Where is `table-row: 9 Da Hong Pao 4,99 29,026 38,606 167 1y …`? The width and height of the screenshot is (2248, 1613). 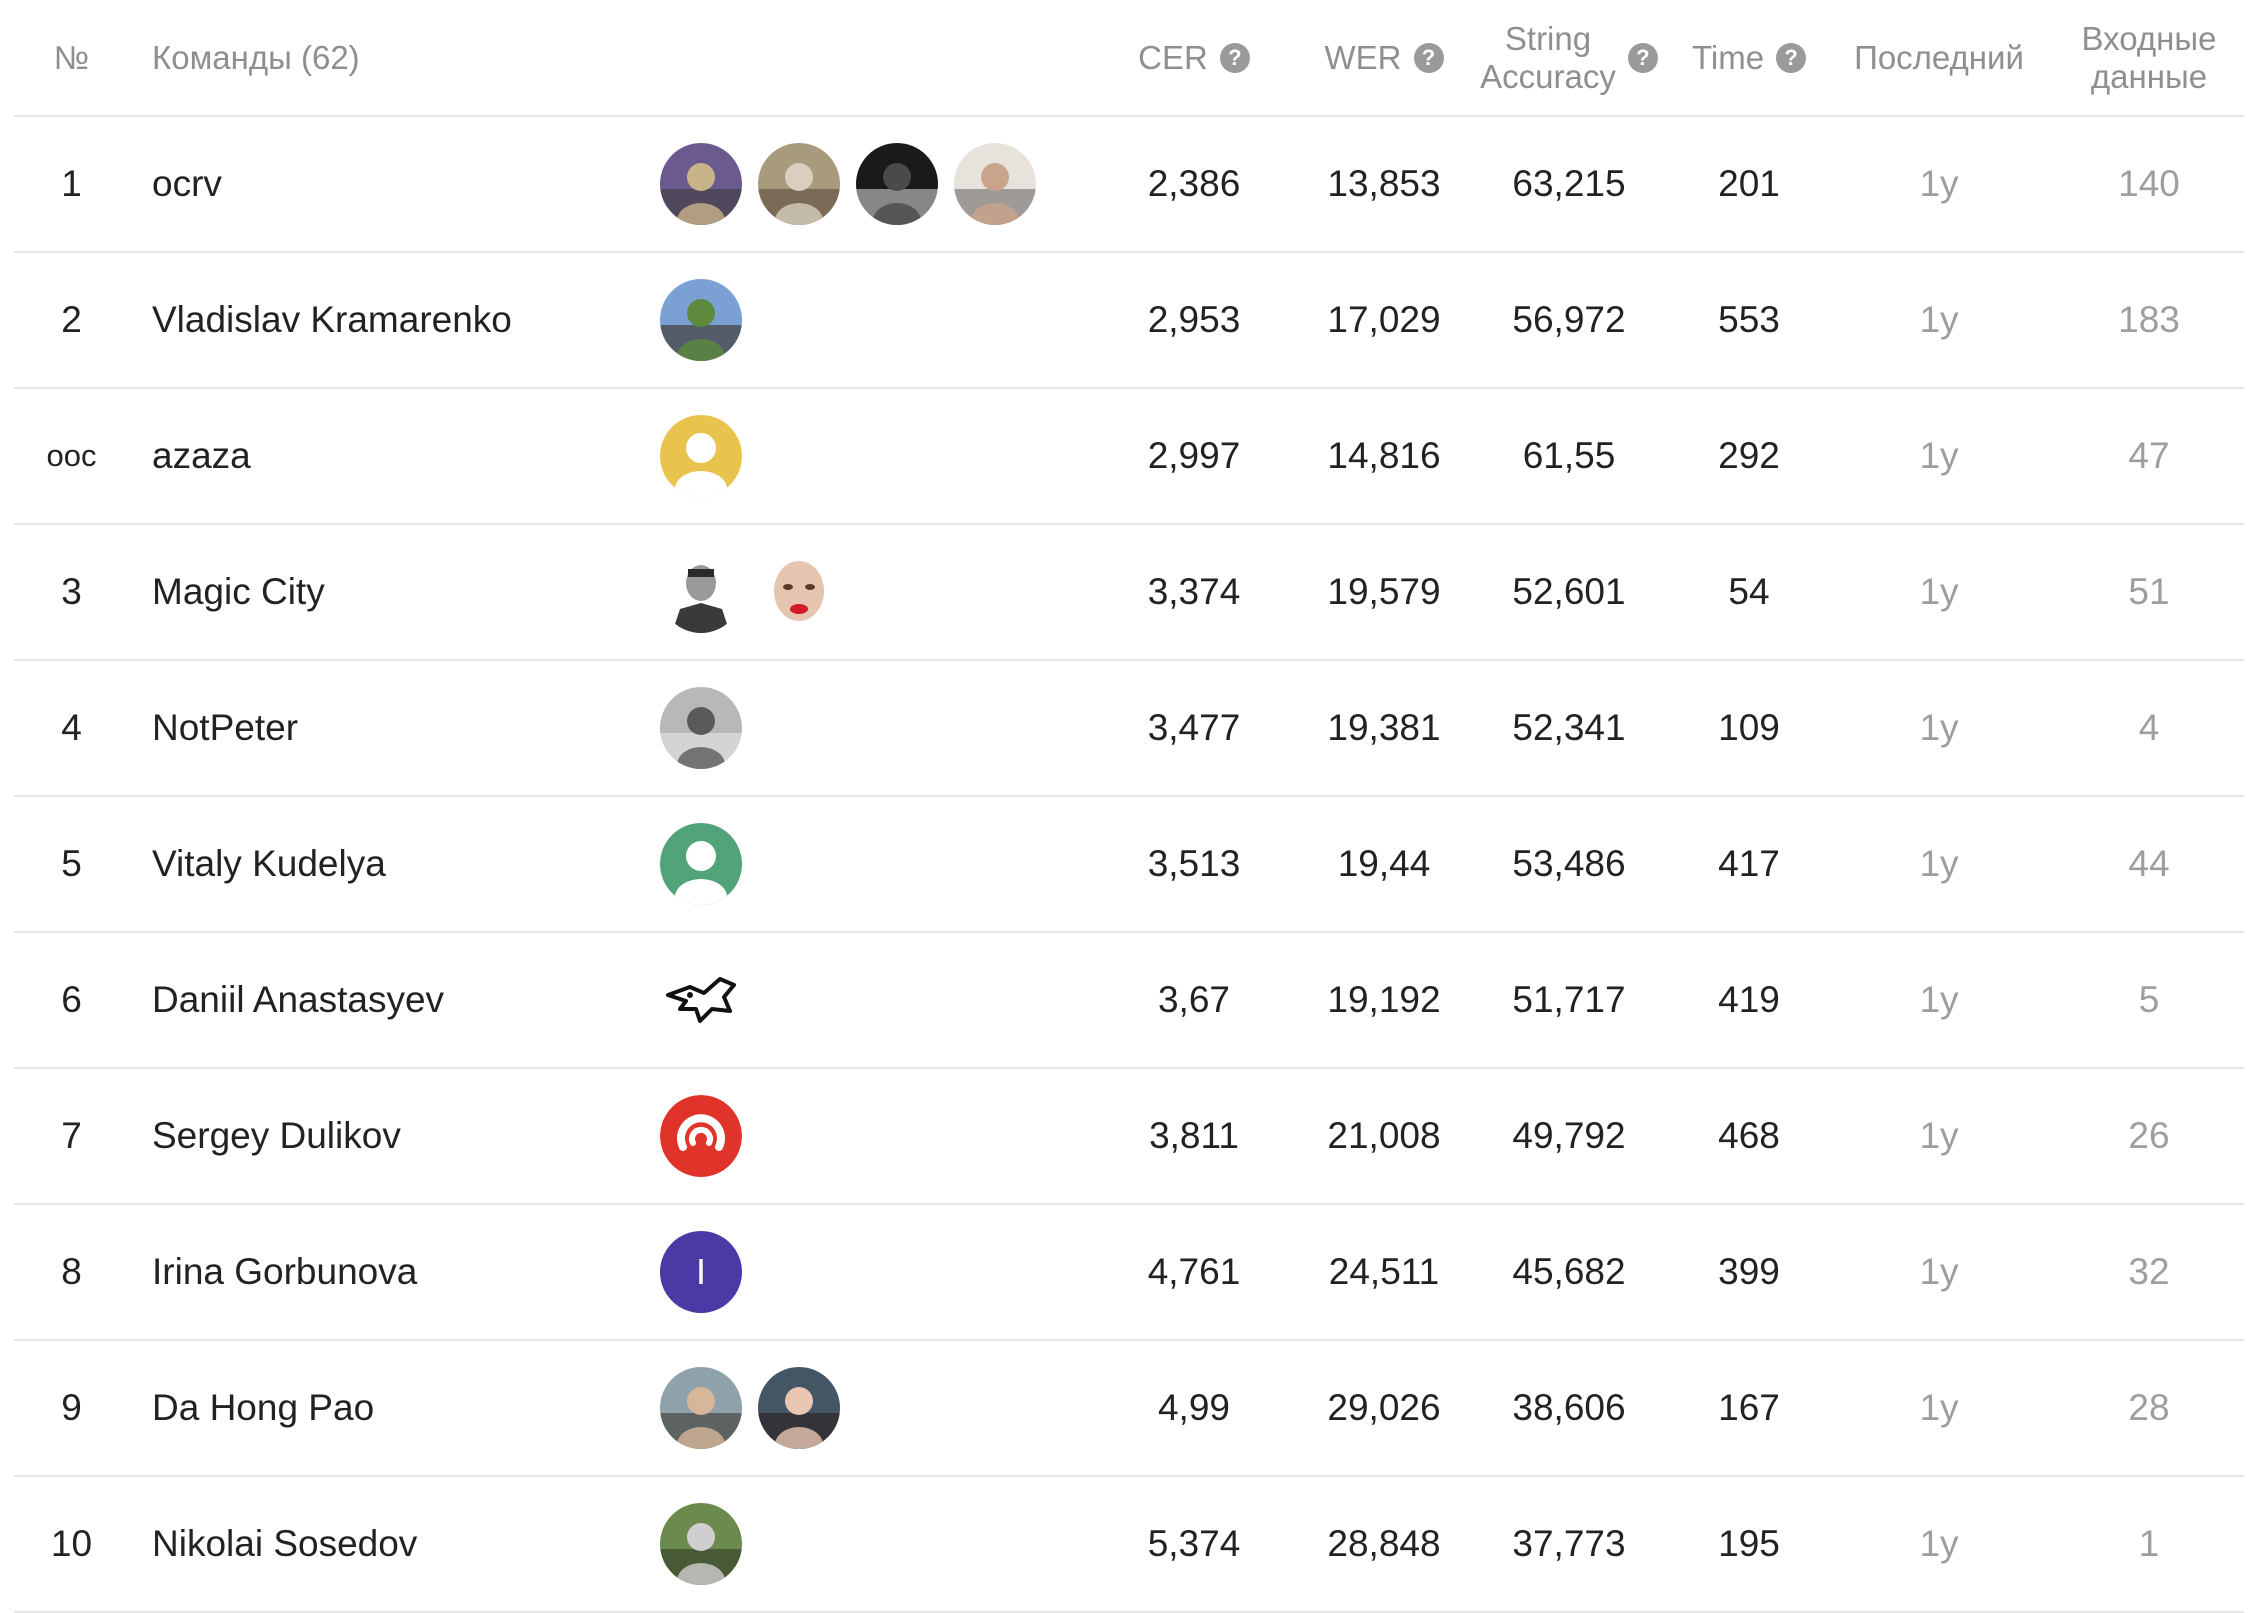 table-row: 9 Da Hong Pao 4,99 29,026 38,606 167 1y … is located at coordinates (1129, 1409).